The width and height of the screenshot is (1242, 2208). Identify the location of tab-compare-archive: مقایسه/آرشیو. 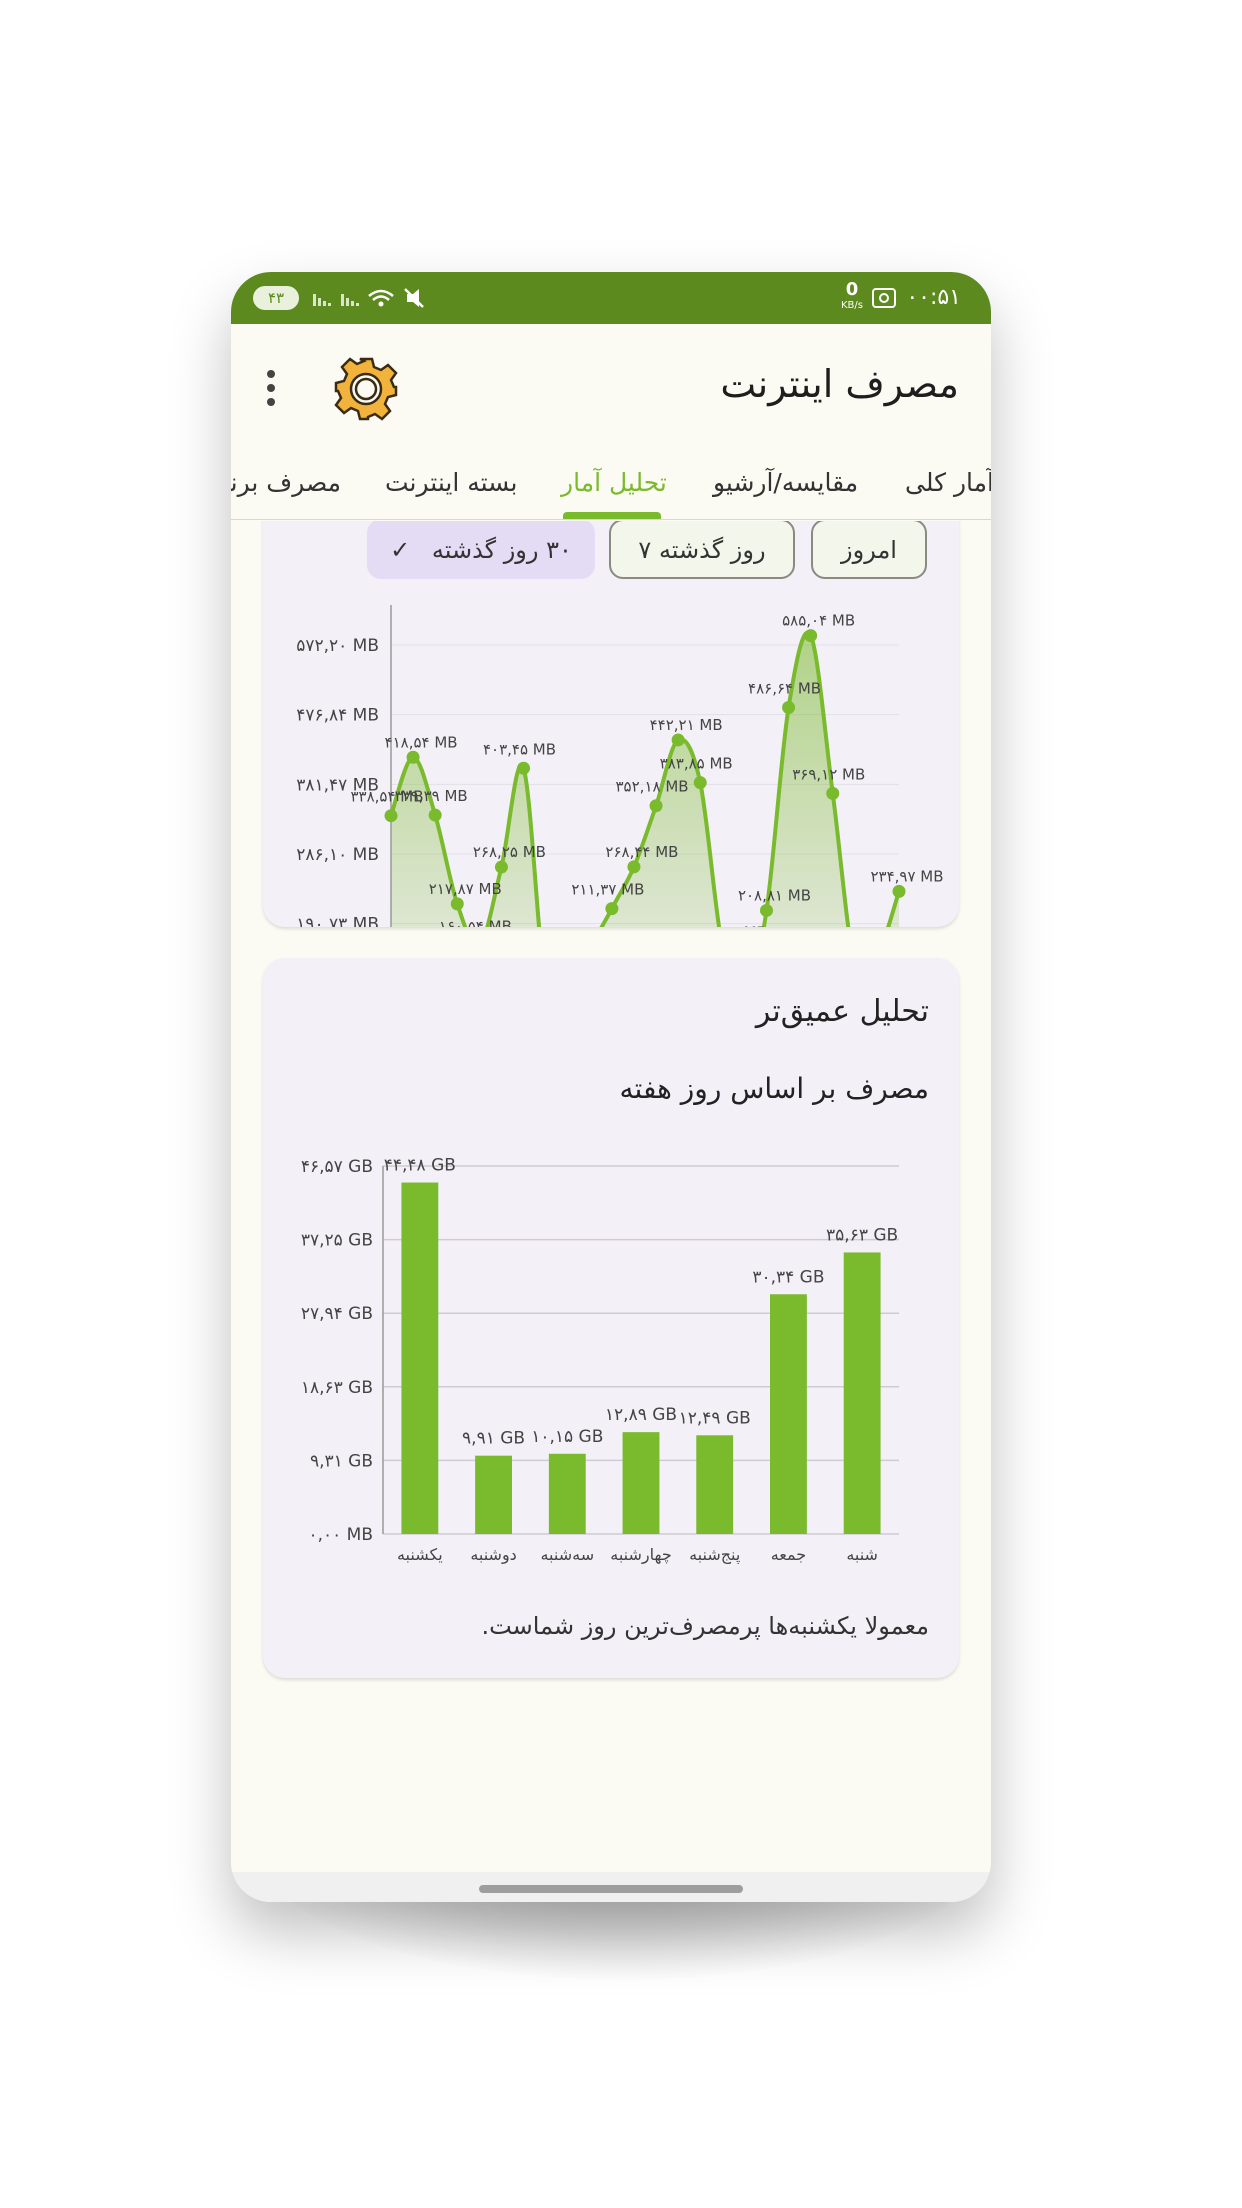
(785, 482).